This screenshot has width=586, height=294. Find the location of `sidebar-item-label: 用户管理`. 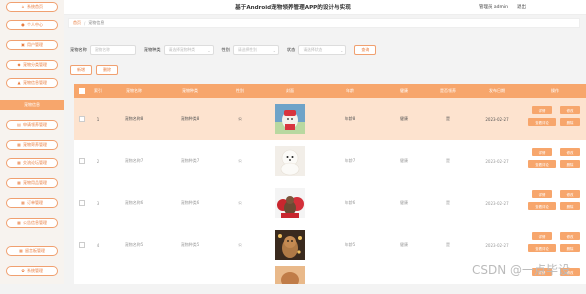

sidebar-item-label: 用户管理 is located at coordinates (35, 44).